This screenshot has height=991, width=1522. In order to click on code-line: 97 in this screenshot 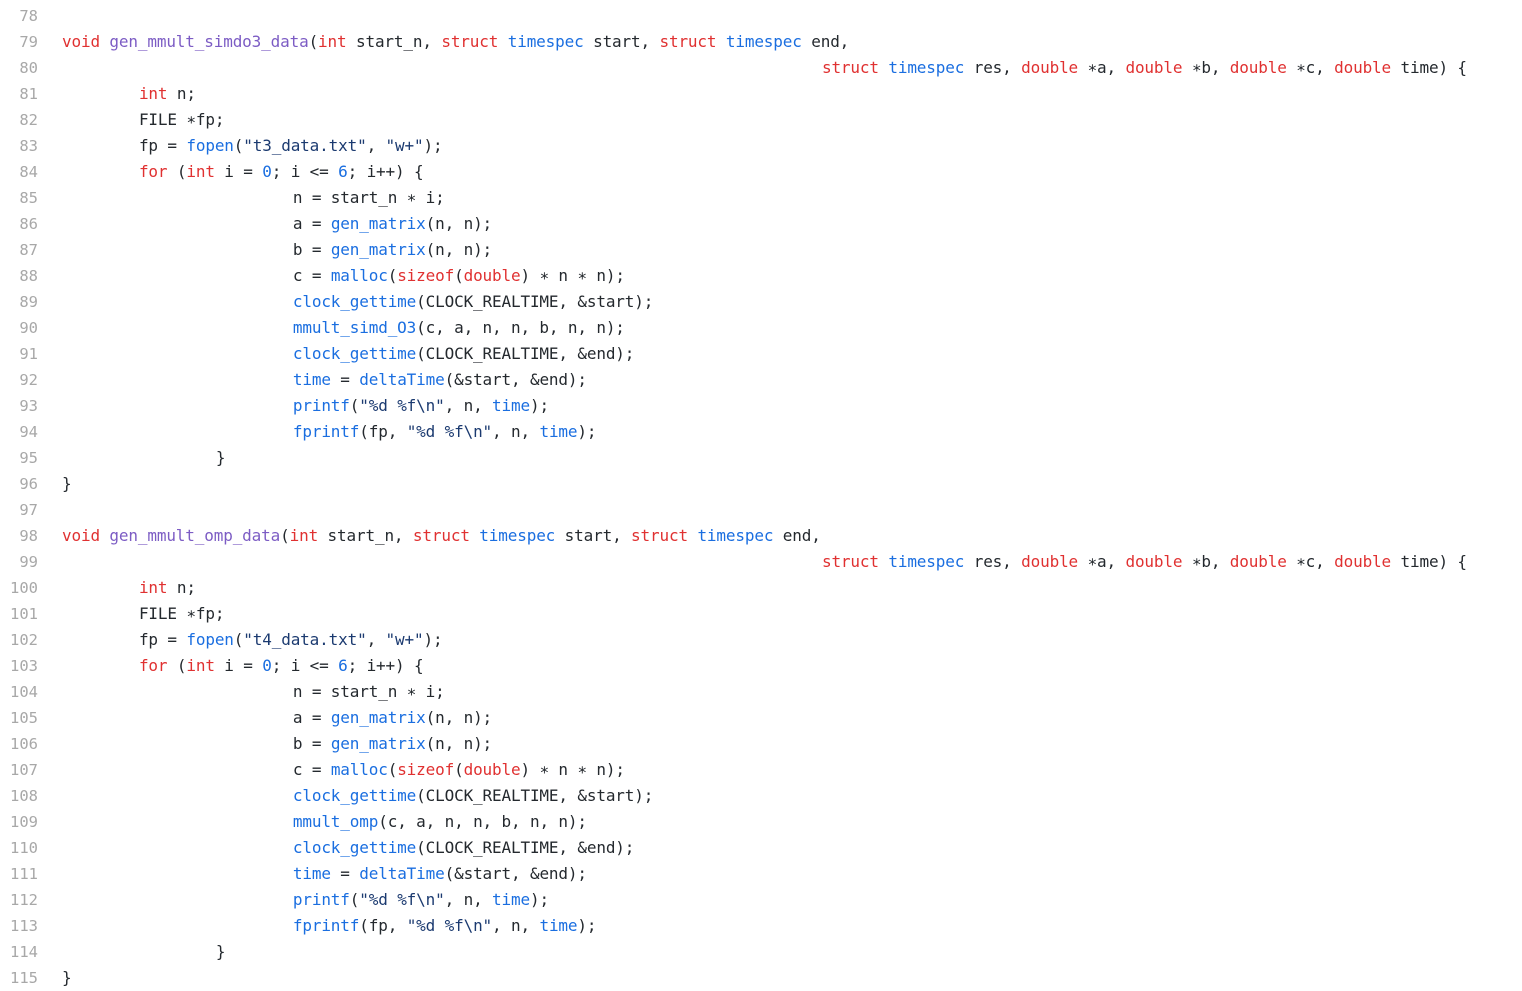, I will do `click(761, 510)`.